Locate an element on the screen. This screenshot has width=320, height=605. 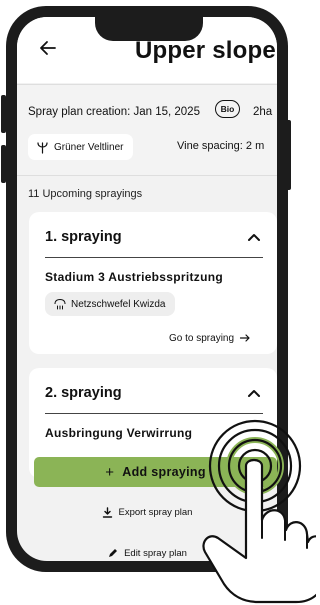
upcoming-count: 11 Upcoming sprayings is located at coordinates (85, 194).